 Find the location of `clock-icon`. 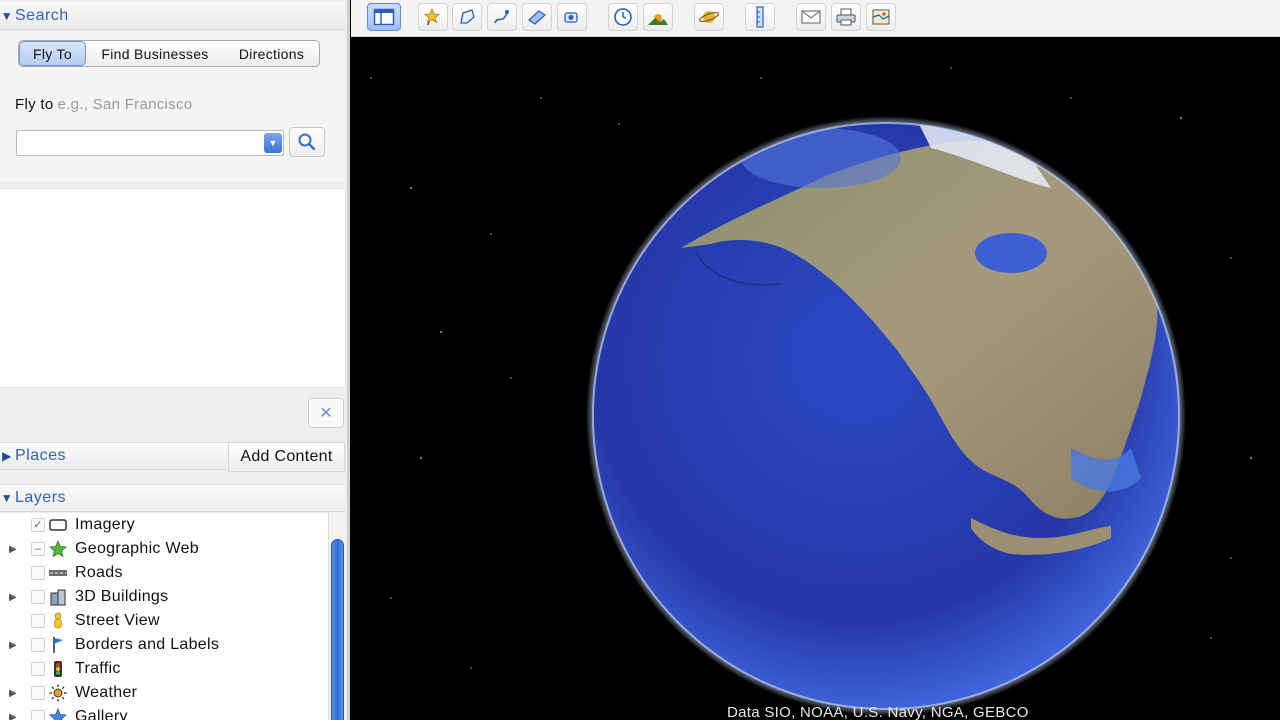

clock-icon is located at coordinates (623, 17).